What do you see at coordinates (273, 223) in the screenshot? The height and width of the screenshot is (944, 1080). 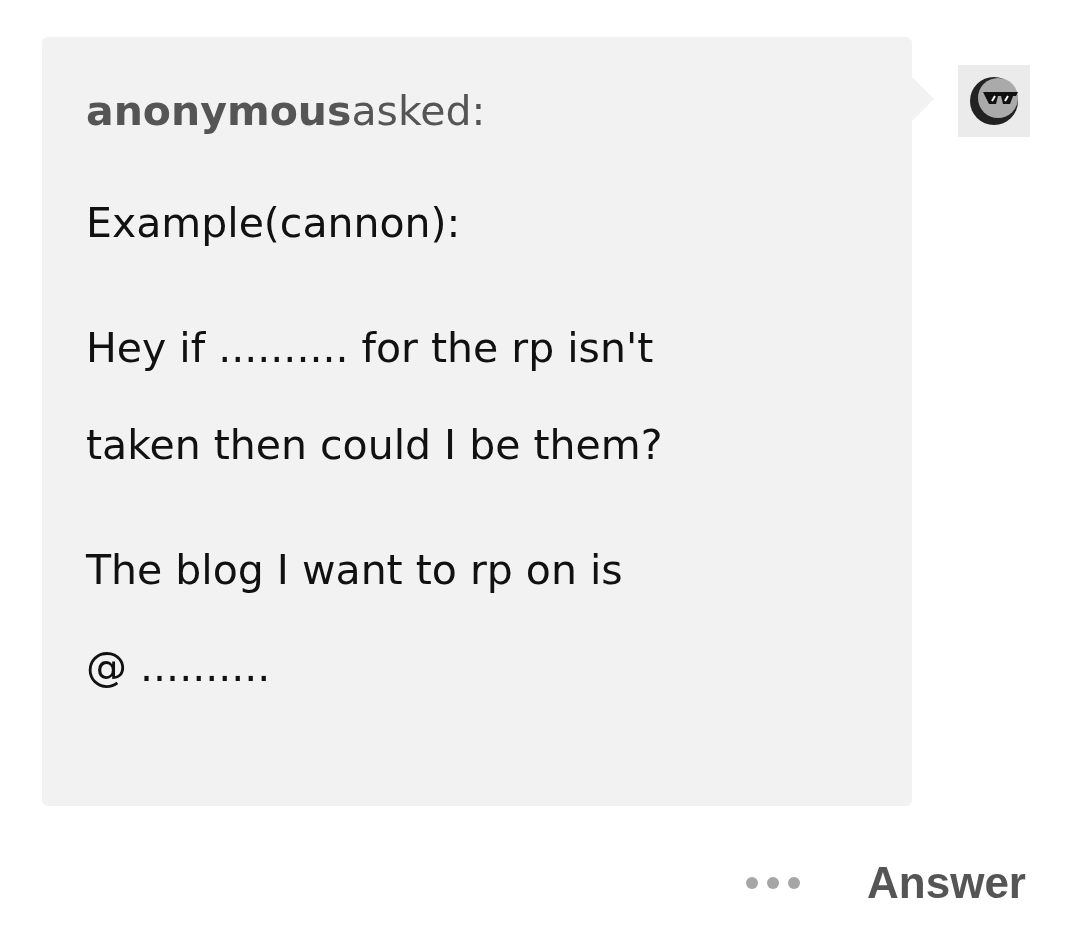 I see `question-text: Example(cannon):` at bounding box center [273, 223].